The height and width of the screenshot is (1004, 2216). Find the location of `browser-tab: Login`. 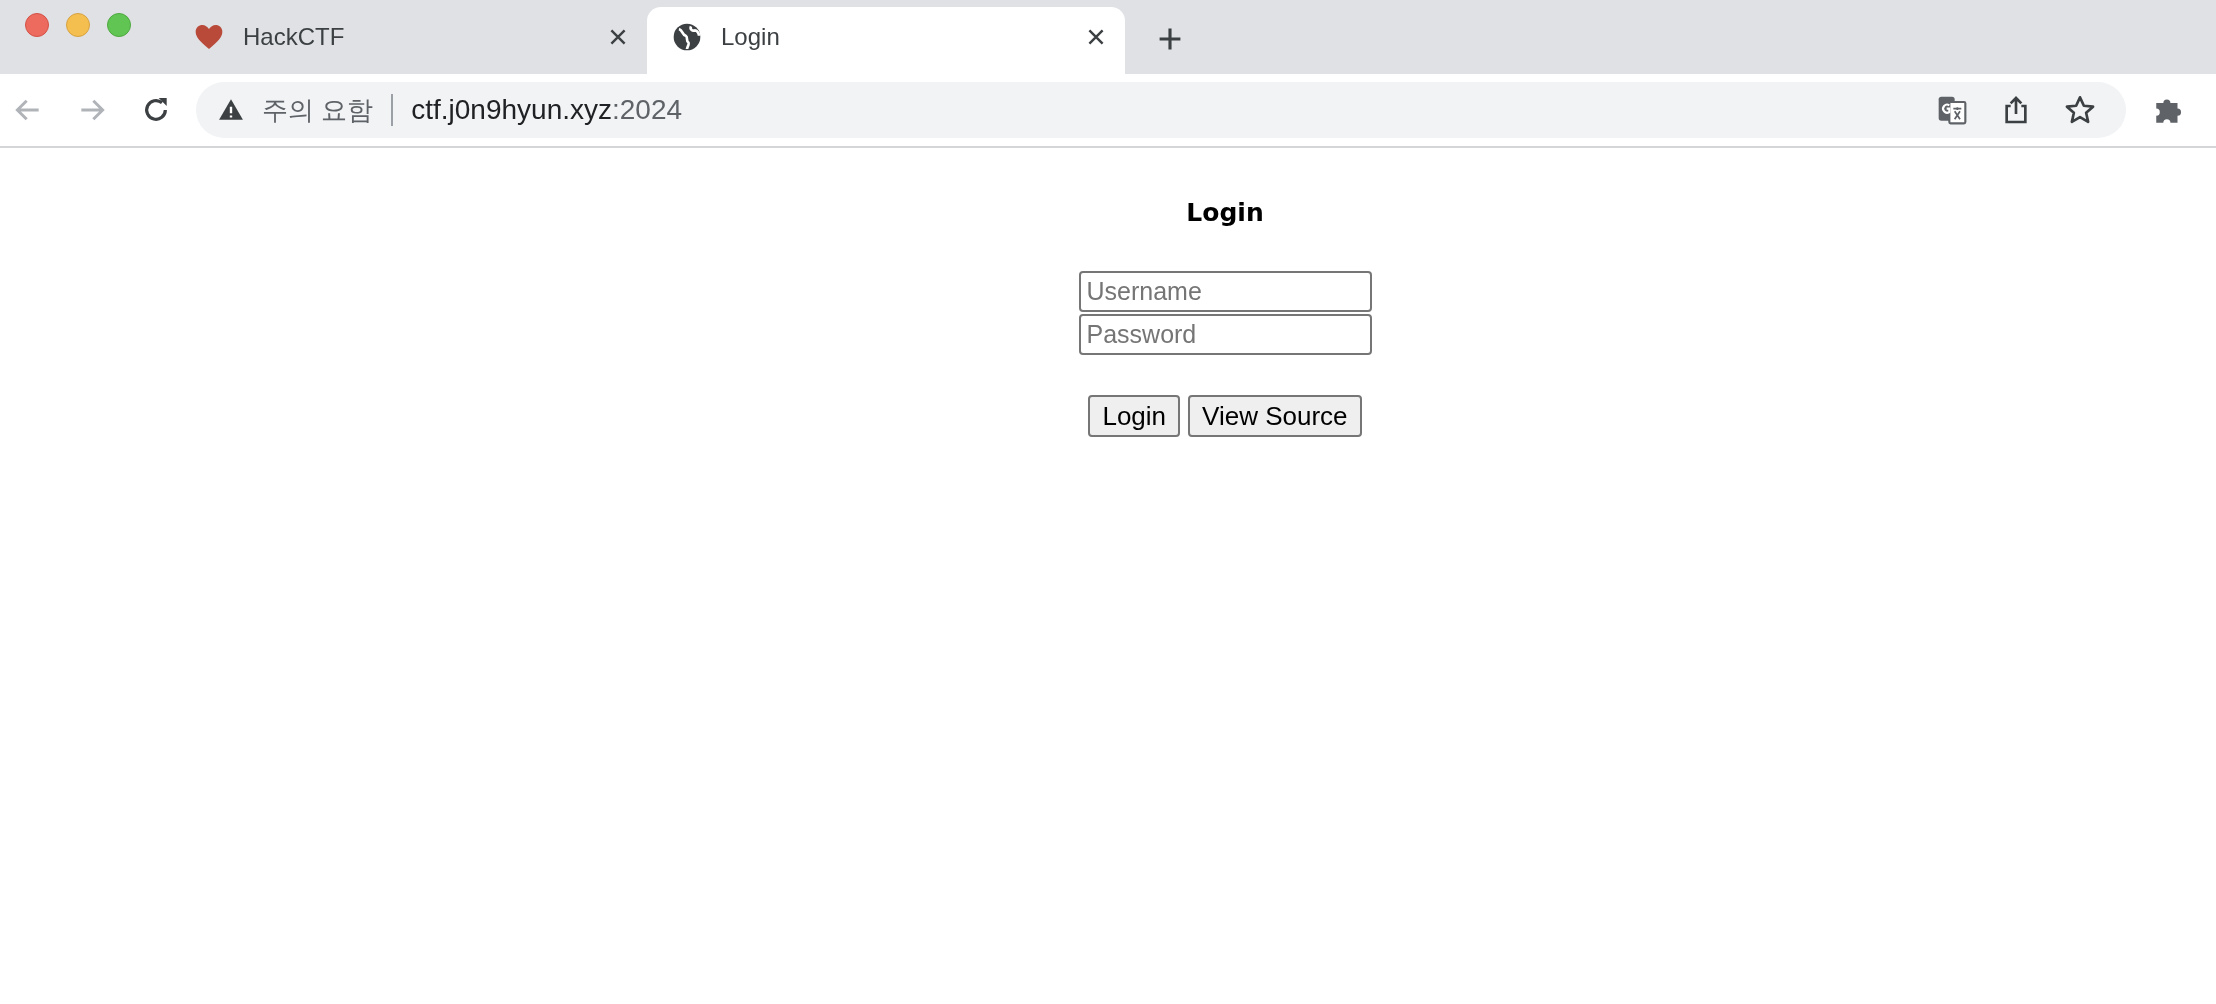

browser-tab: Login is located at coordinates (886, 40).